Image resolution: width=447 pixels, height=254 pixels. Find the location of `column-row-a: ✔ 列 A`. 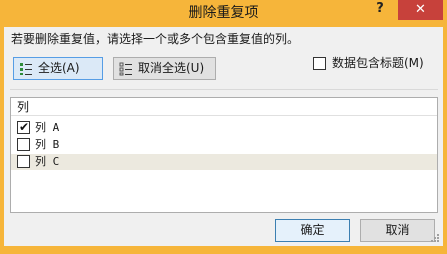

column-row-a: ✔ 列 A is located at coordinates (224, 128).